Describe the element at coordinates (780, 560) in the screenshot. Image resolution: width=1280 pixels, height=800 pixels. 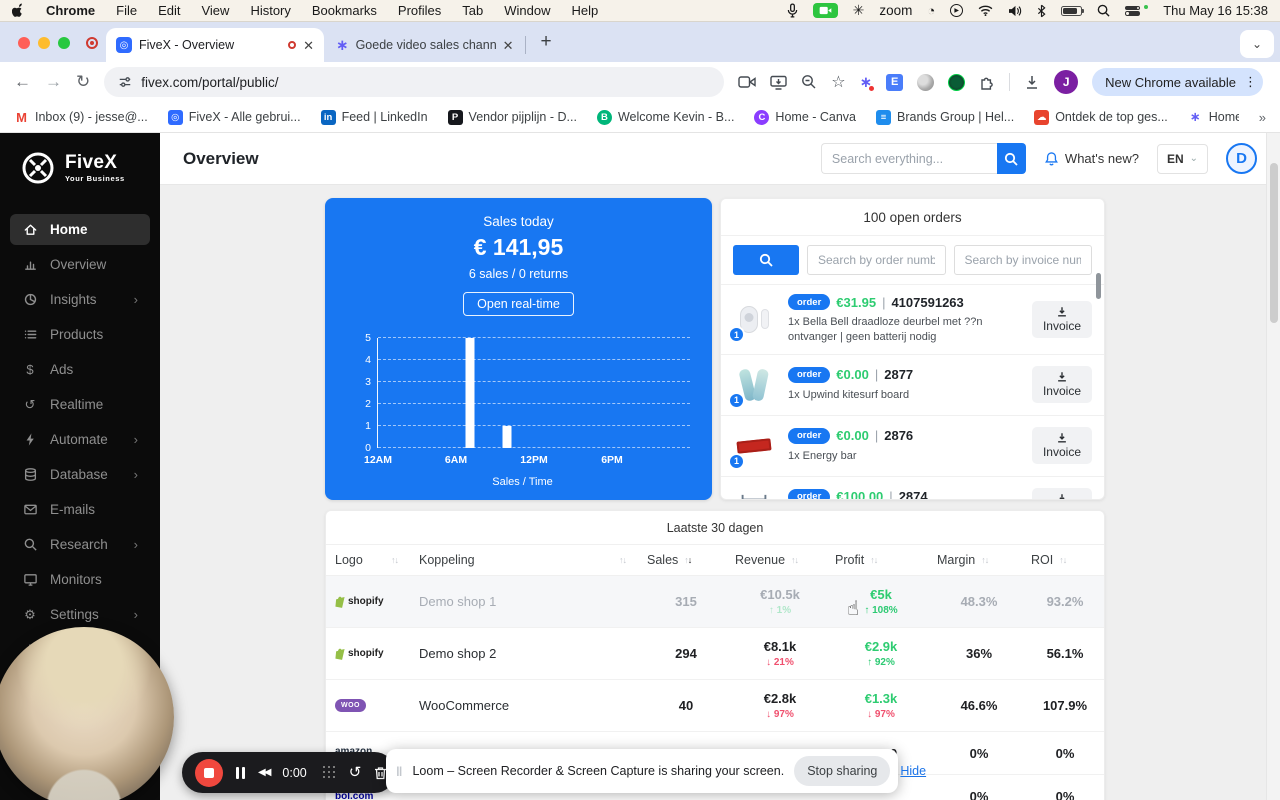
I see `column-header-revenue: Revenue ↑ ↓` at that location.